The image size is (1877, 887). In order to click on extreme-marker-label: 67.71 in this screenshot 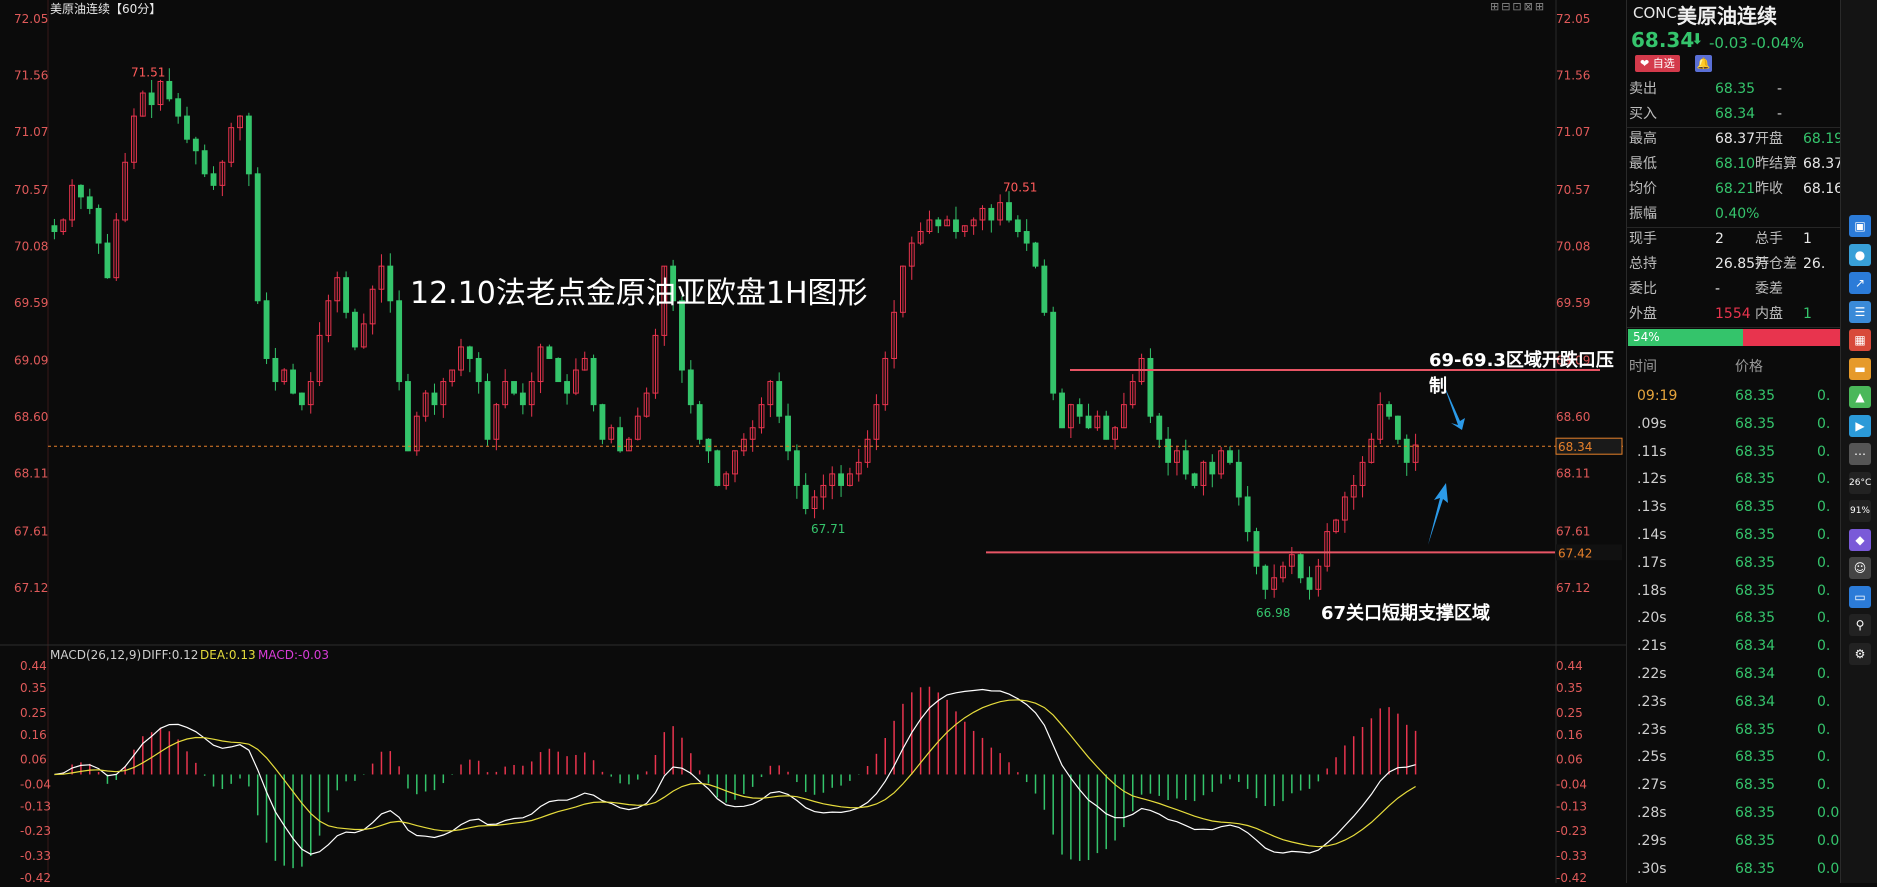, I will do `click(828, 529)`.